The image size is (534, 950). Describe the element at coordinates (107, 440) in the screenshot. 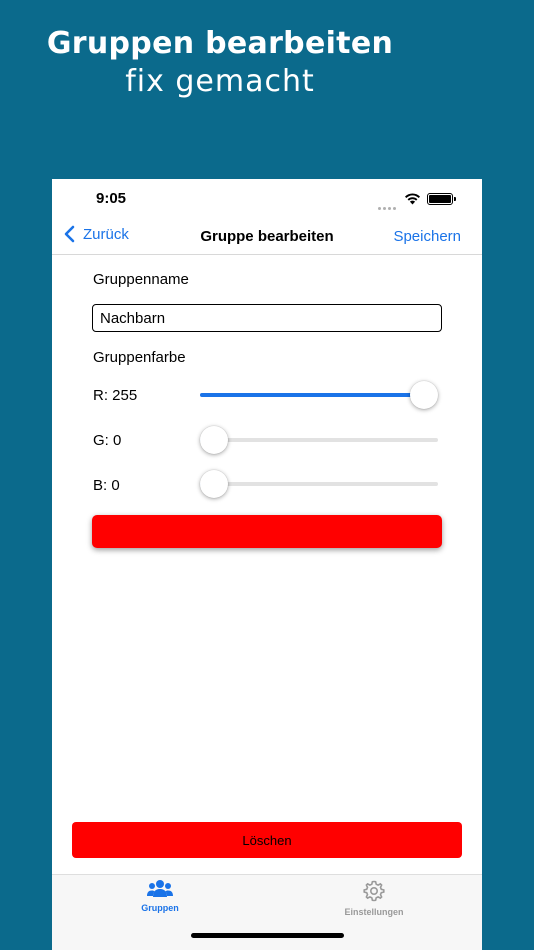

I see `green-value-label: G: 0` at that location.